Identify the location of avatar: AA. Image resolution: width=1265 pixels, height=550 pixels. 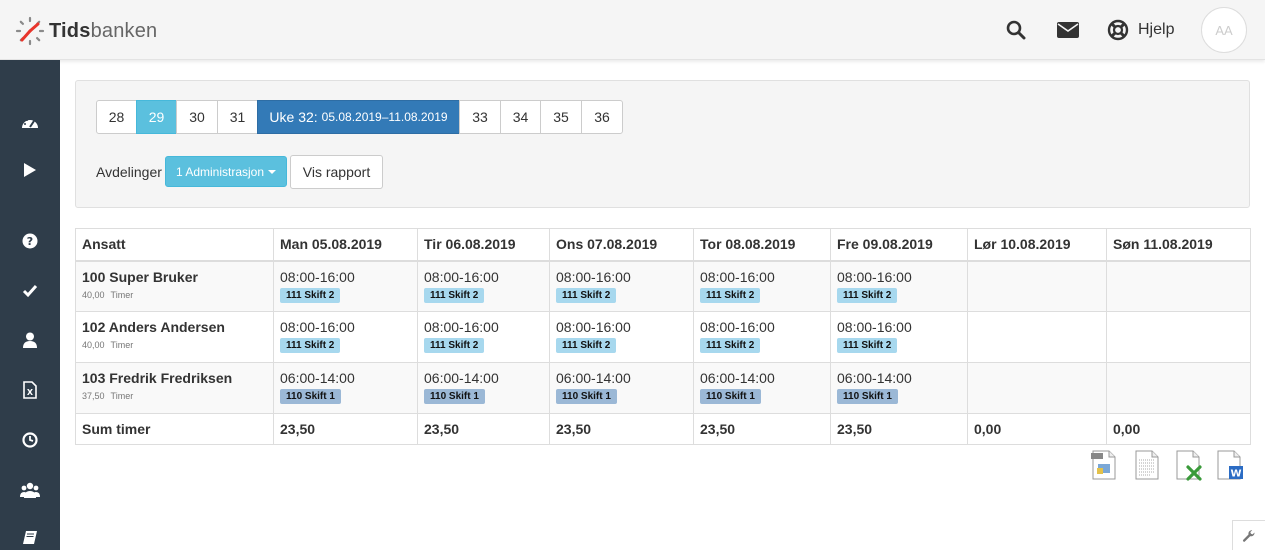
(1224, 30).